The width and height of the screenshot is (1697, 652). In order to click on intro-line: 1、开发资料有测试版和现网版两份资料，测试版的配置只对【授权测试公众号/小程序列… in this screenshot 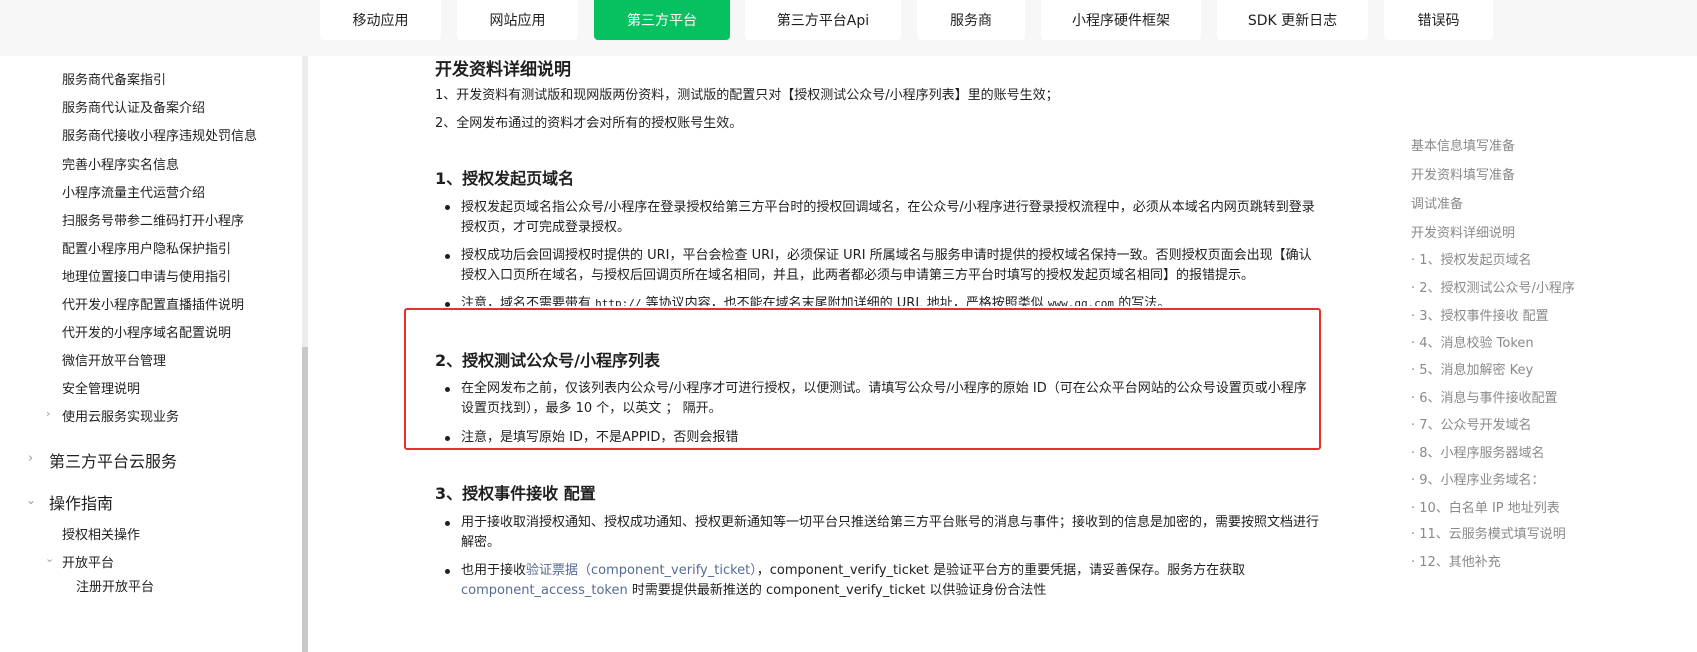, I will do `click(747, 95)`.